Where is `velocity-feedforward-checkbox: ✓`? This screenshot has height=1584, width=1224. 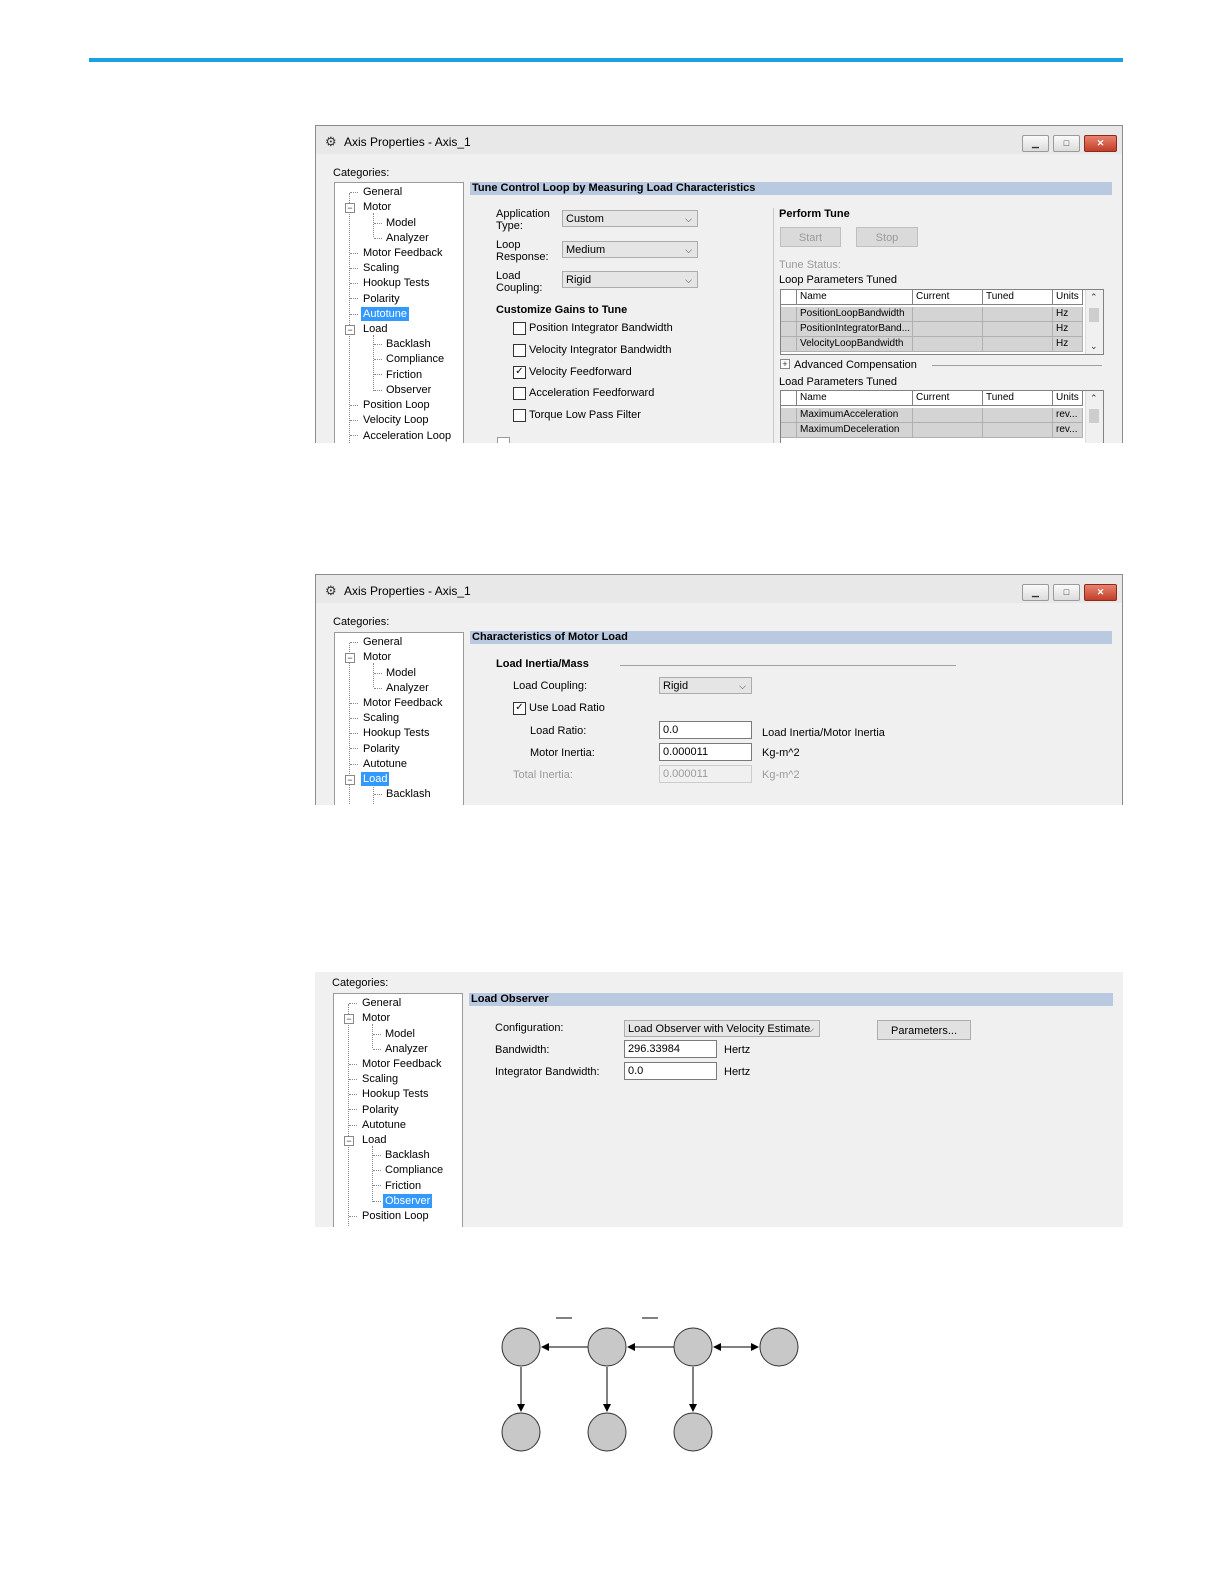
velocity-feedforward-checkbox: ✓ is located at coordinates (519, 372).